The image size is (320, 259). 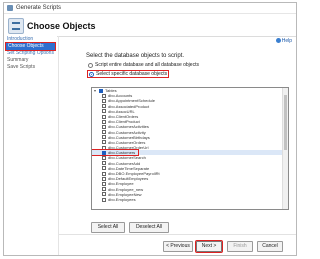 What do you see at coordinates (278, 41) in the screenshot?
I see `help-icon` at bounding box center [278, 41].